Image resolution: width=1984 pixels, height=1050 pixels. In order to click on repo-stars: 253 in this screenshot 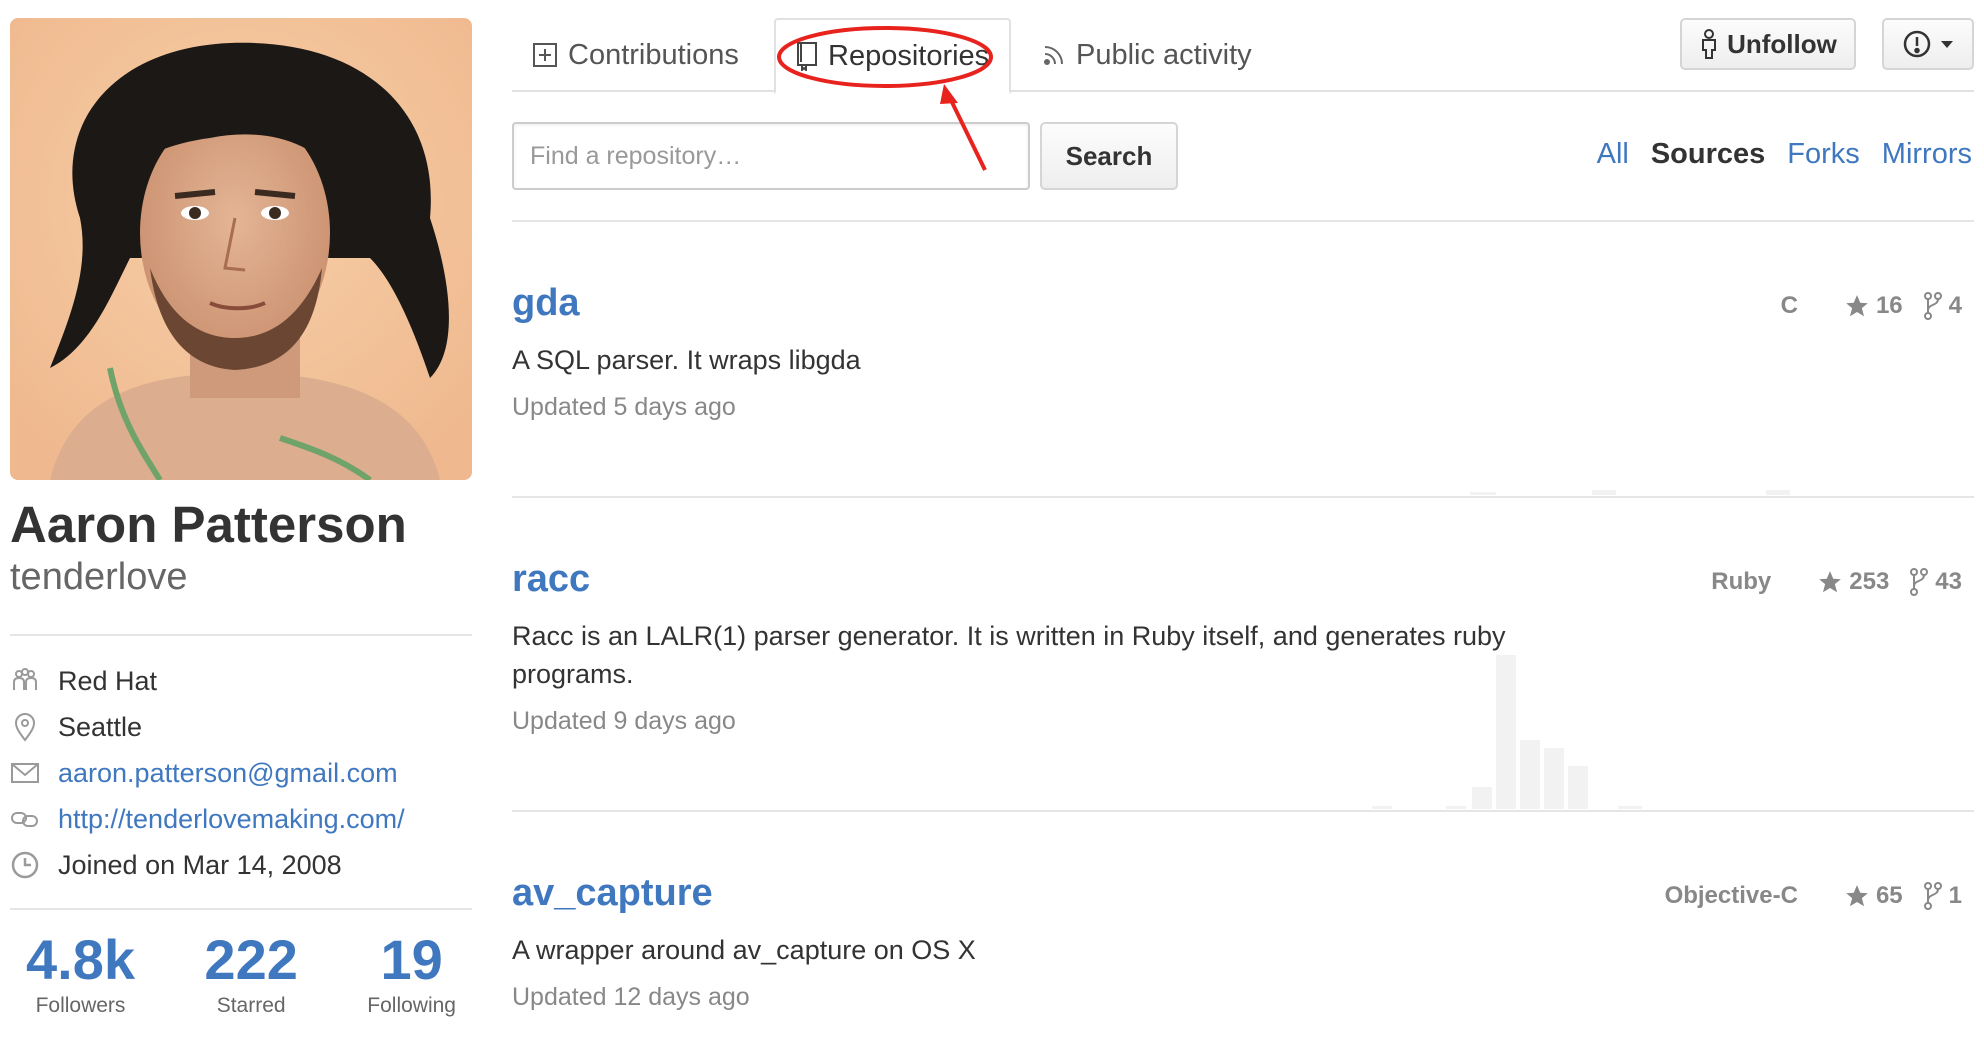, I will do `click(1853, 582)`.